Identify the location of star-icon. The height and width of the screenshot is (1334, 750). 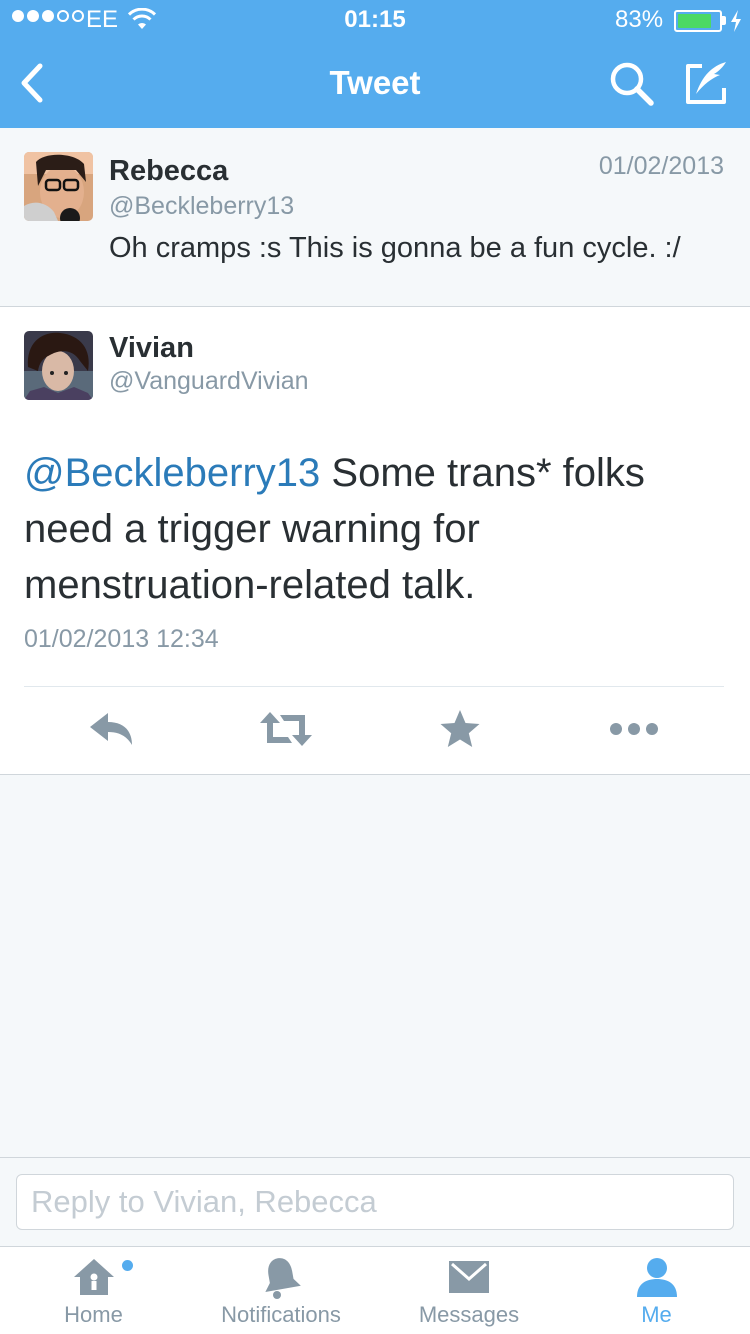
(460, 728).